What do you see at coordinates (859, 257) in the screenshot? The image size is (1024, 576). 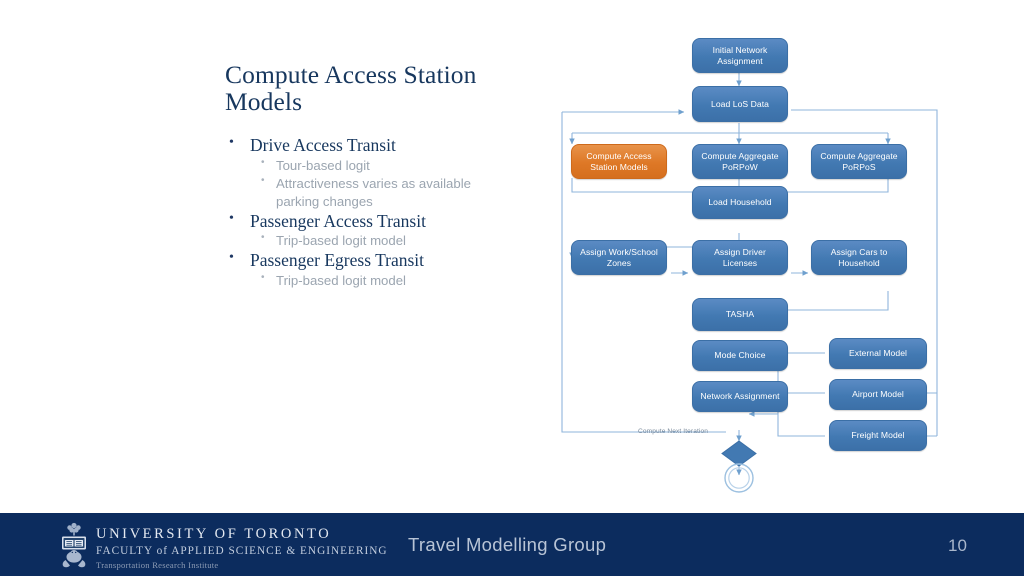 I see `node-assign-cars-to-household: Assign Cars to Household` at bounding box center [859, 257].